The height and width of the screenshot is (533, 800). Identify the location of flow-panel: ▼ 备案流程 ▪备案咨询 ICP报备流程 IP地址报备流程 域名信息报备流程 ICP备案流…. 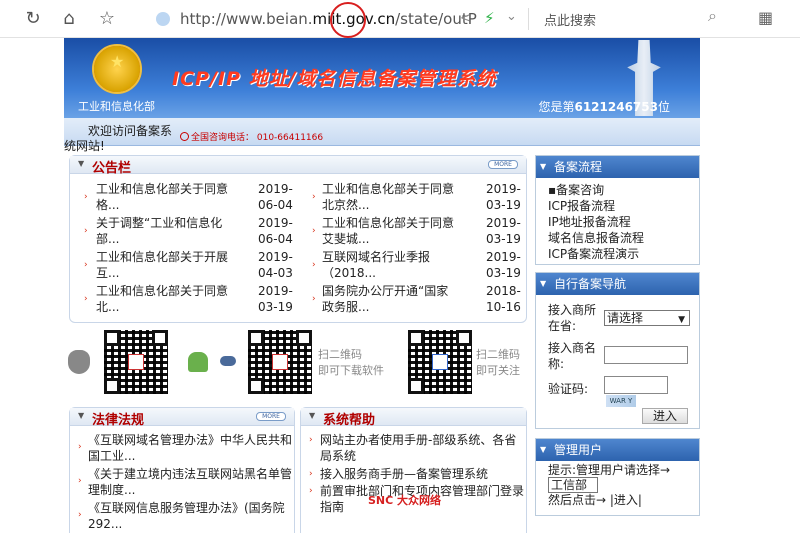
(617, 210).